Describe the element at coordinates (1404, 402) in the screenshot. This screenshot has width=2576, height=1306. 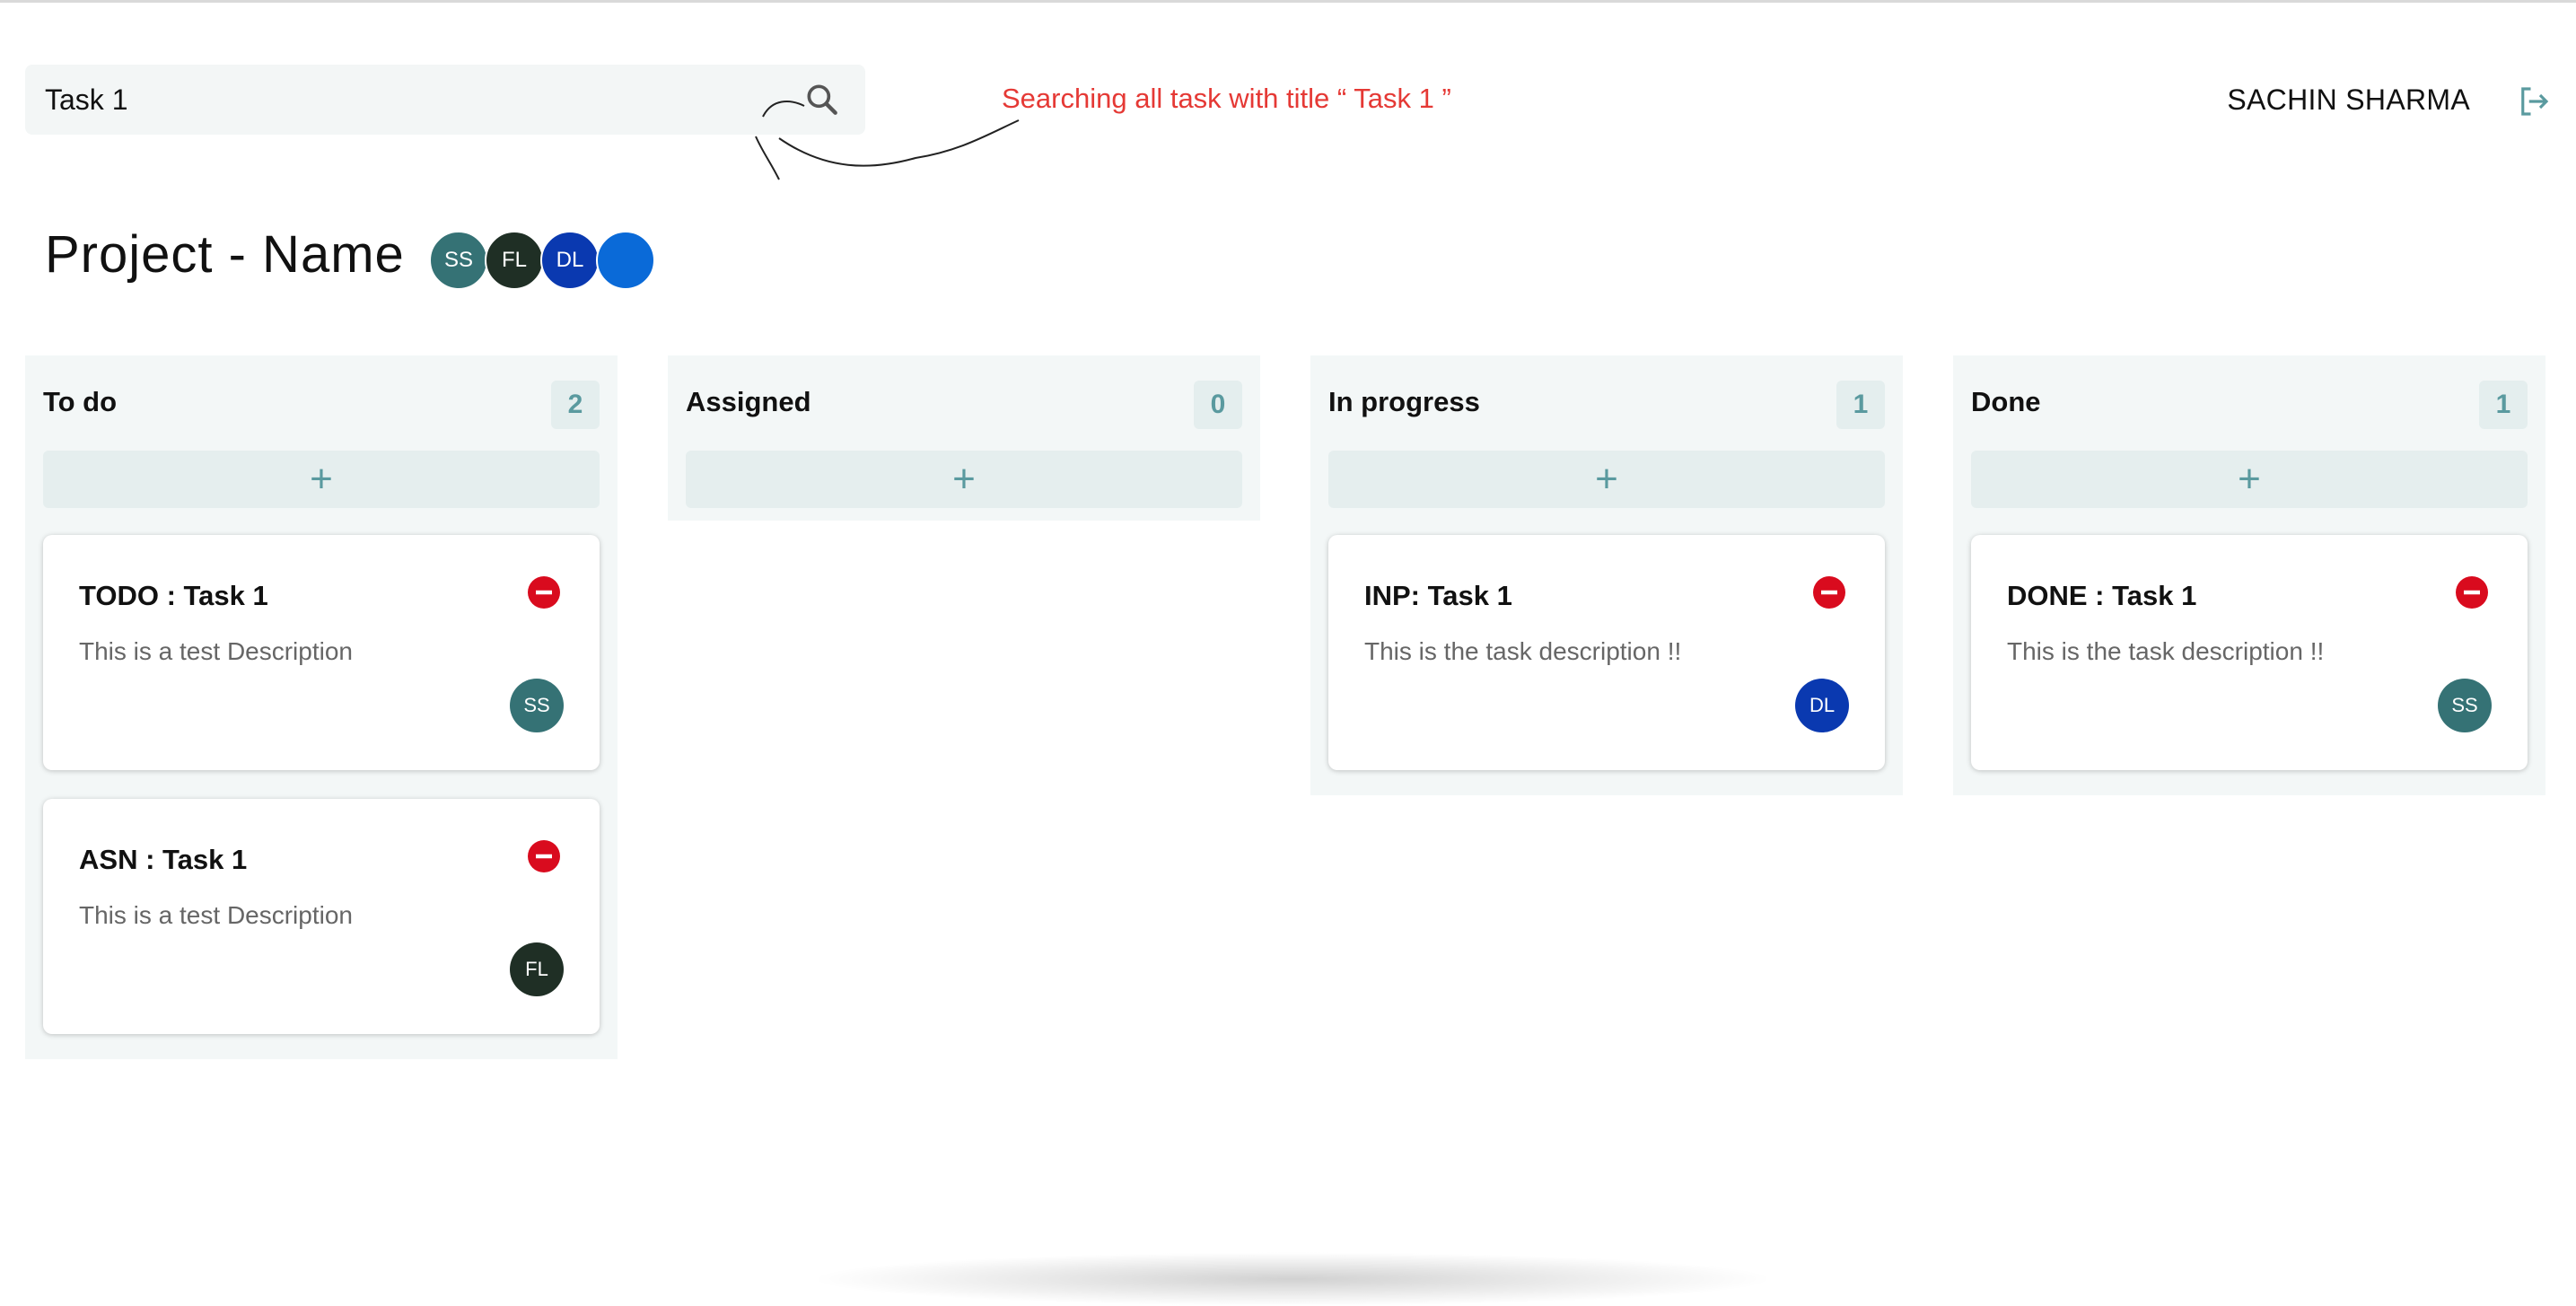
I see `column-title: In progress` at that location.